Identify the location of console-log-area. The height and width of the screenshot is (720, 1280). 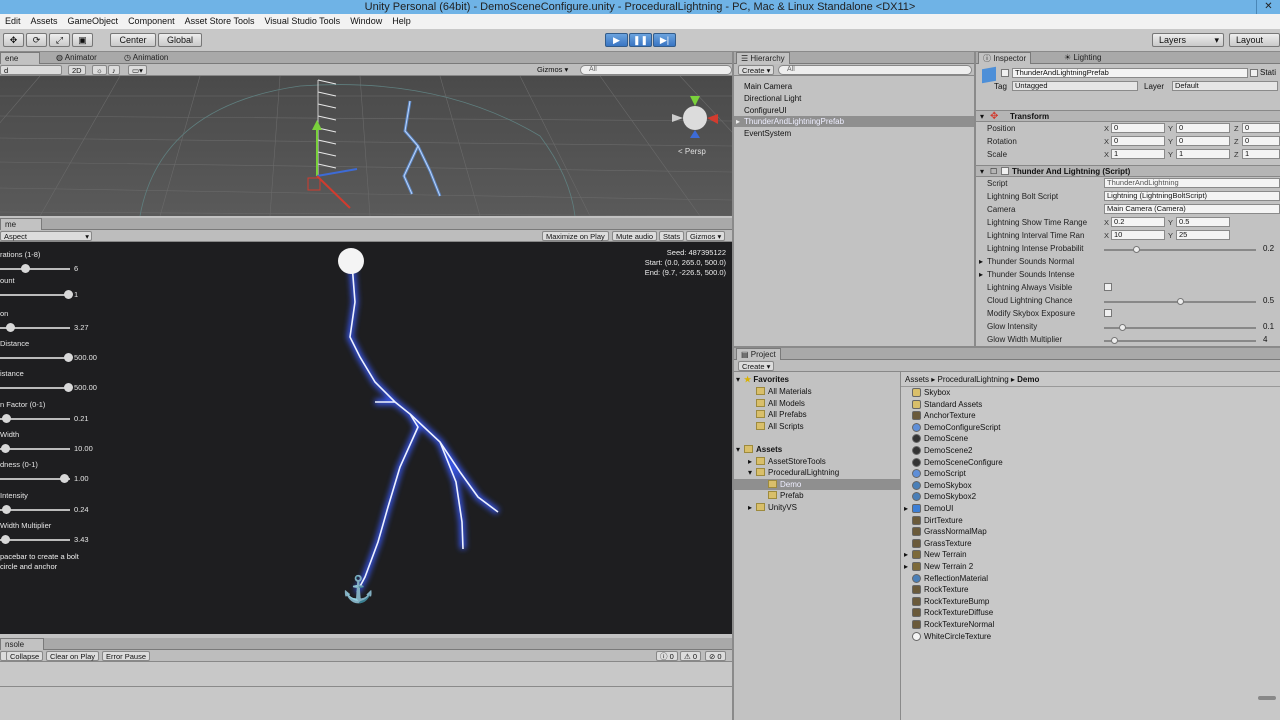
(366, 691).